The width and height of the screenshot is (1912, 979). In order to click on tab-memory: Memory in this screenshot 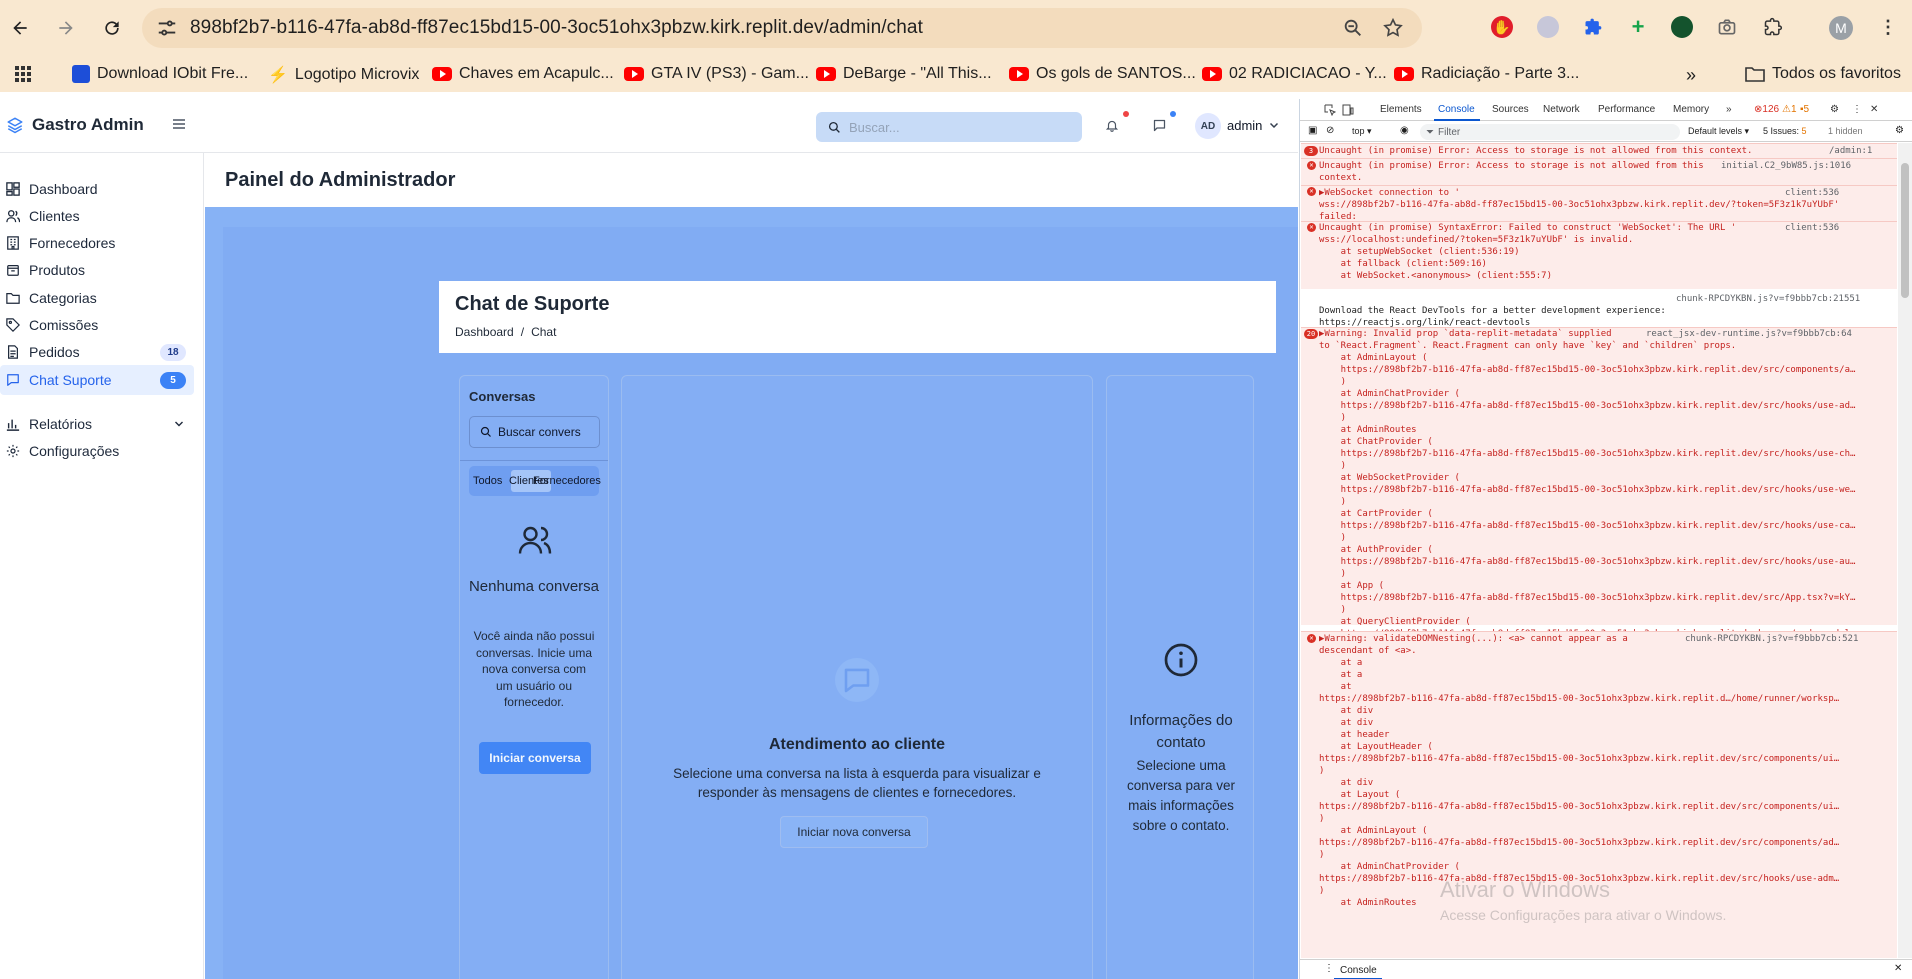, I will do `click(1691, 109)`.